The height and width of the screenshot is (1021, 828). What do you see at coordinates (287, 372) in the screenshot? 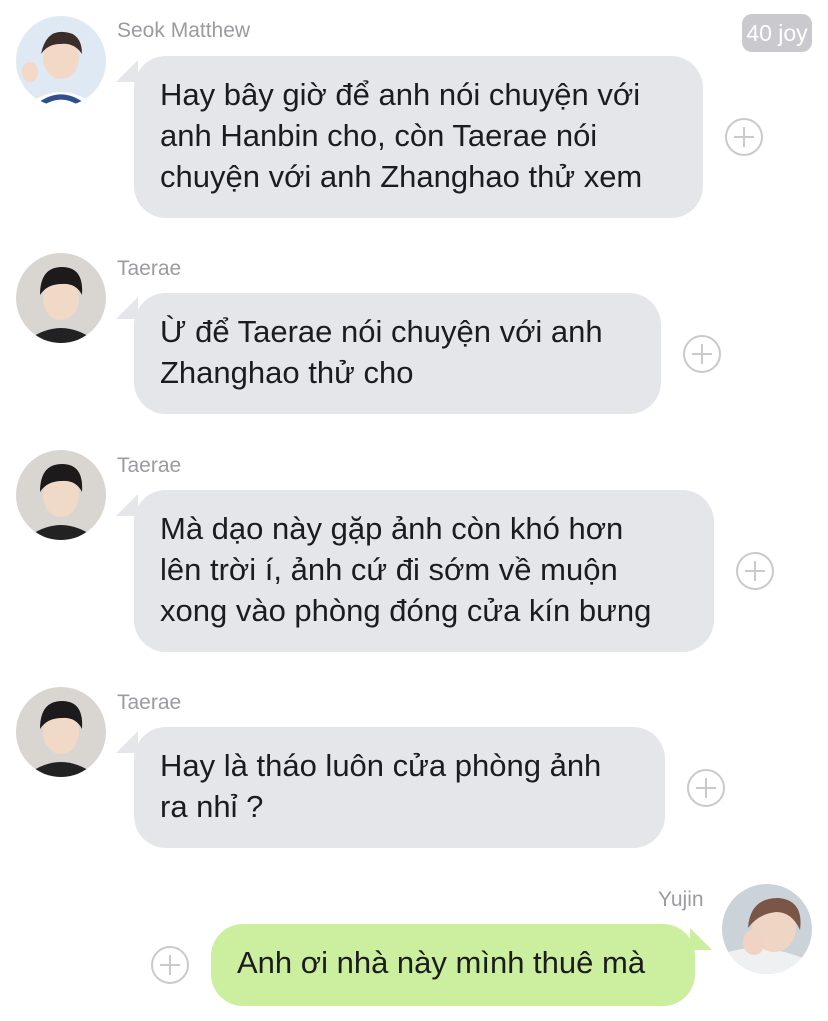
I see `message-line: Zhanghao thử cho` at bounding box center [287, 372].